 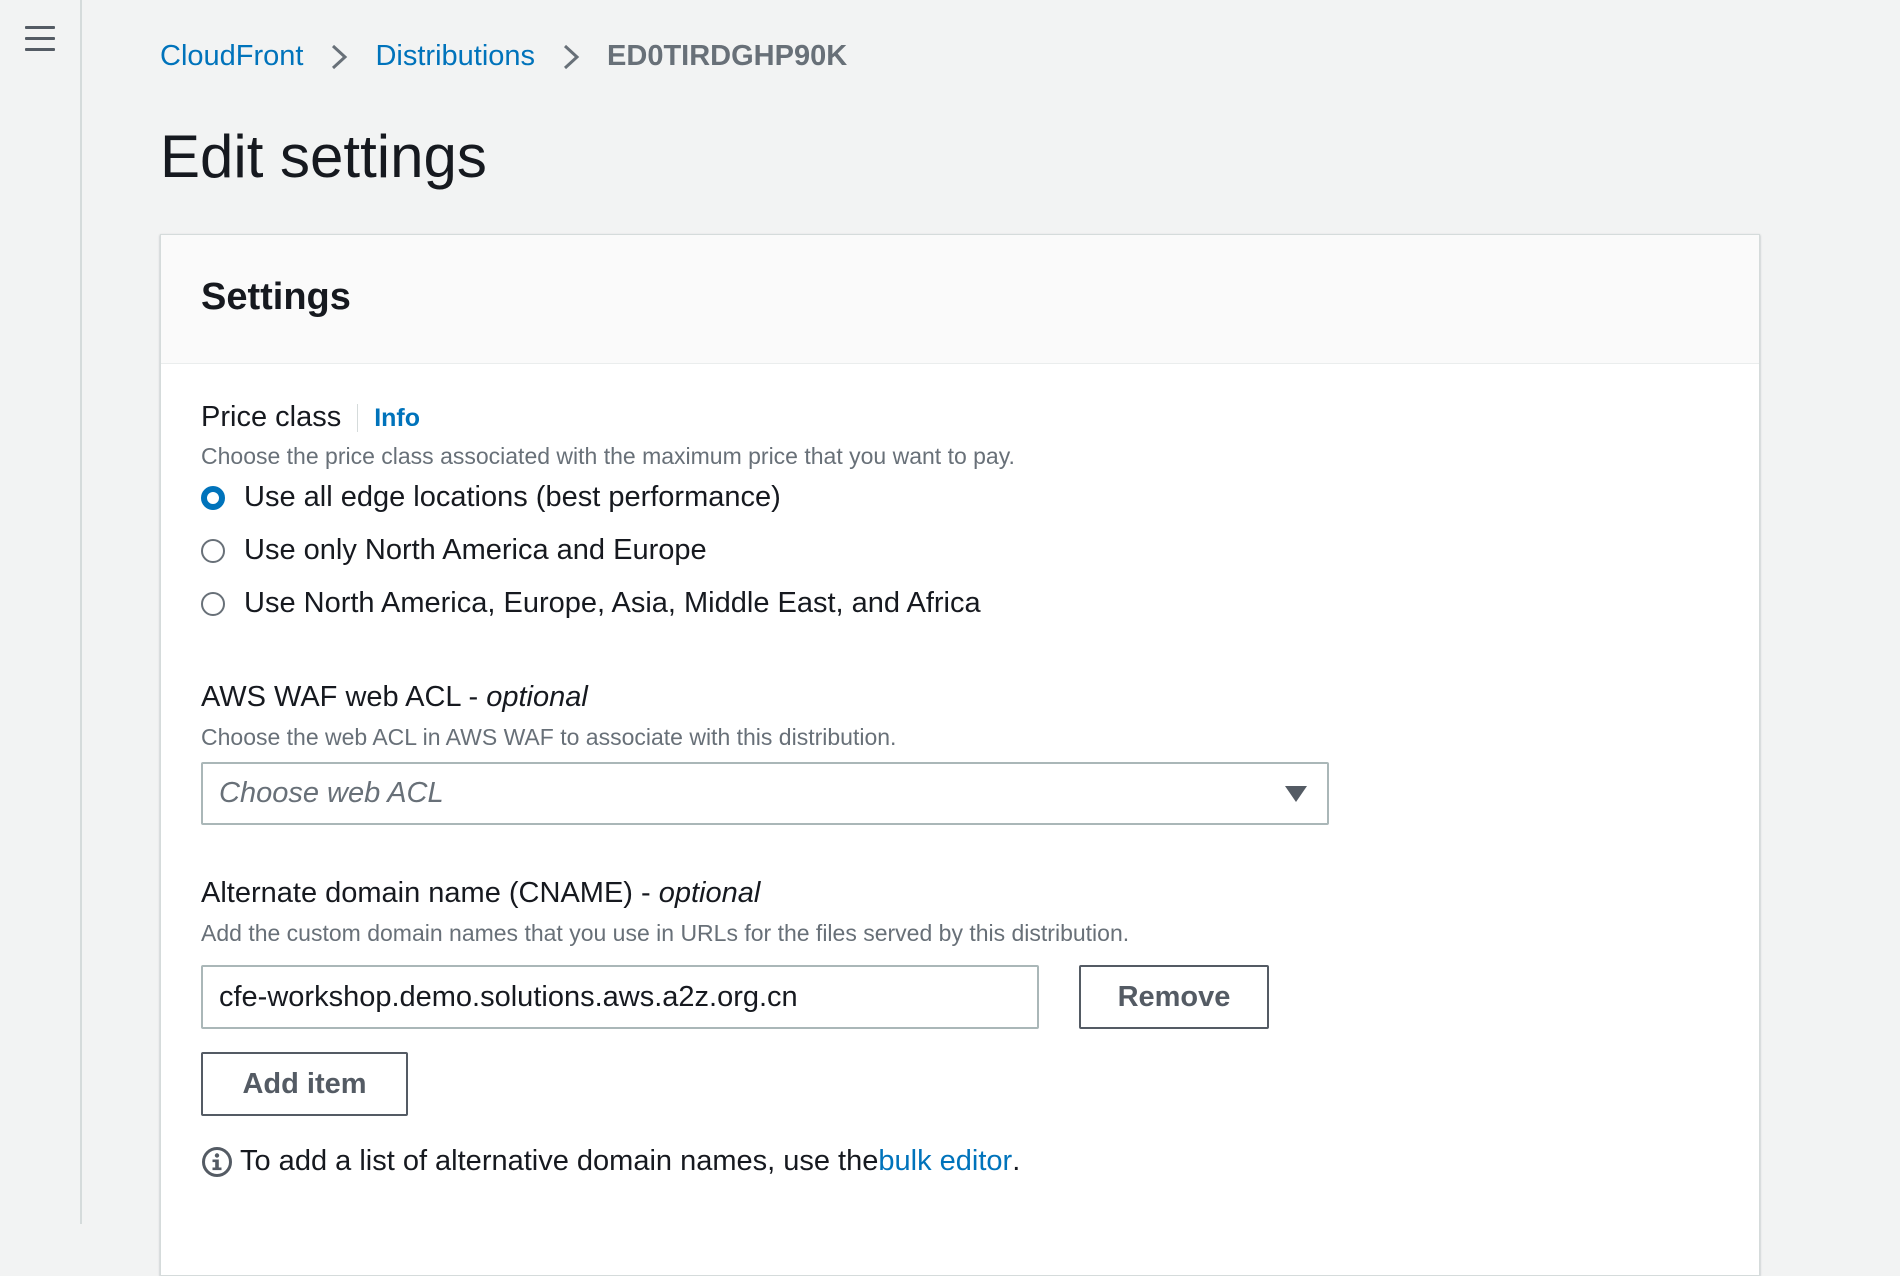 What do you see at coordinates (276, 297) in the screenshot?
I see `settings-heading: Settings` at bounding box center [276, 297].